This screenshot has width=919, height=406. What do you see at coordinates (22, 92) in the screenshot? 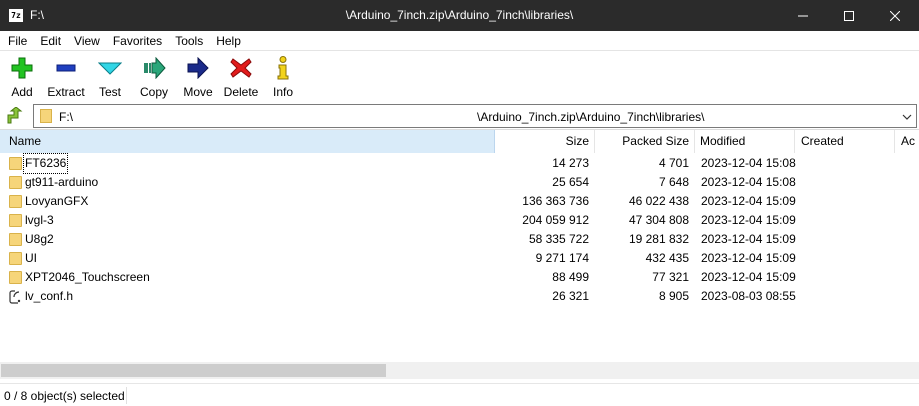
I see `add-label: Add` at bounding box center [22, 92].